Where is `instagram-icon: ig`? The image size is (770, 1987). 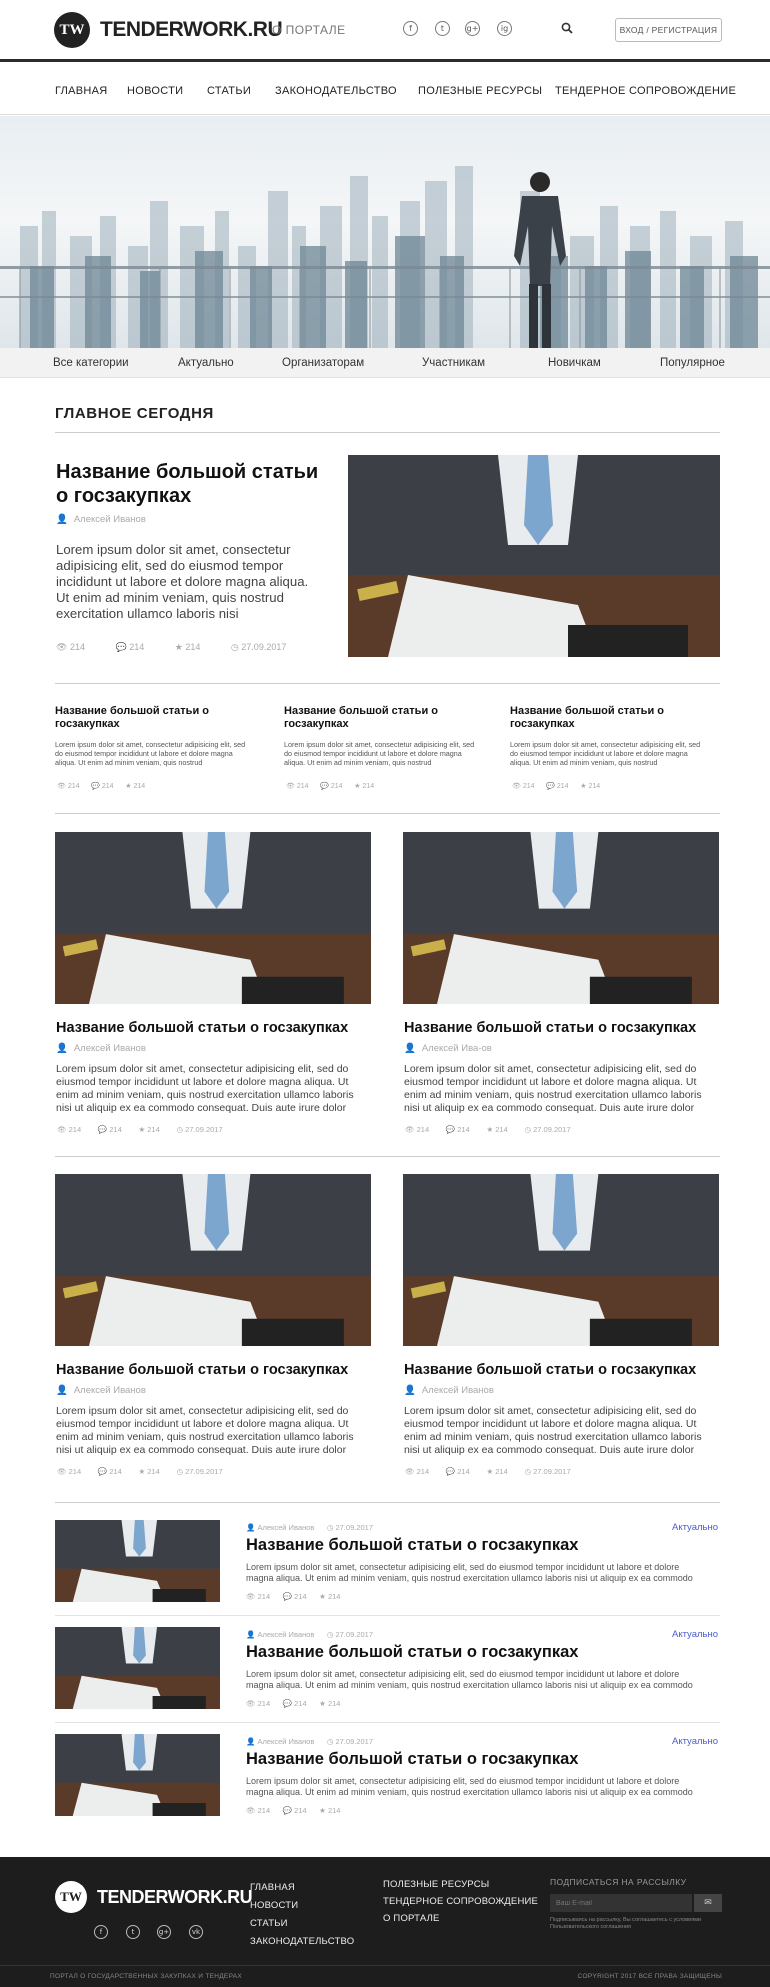
instagram-icon: ig is located at coordinates (504, 28).